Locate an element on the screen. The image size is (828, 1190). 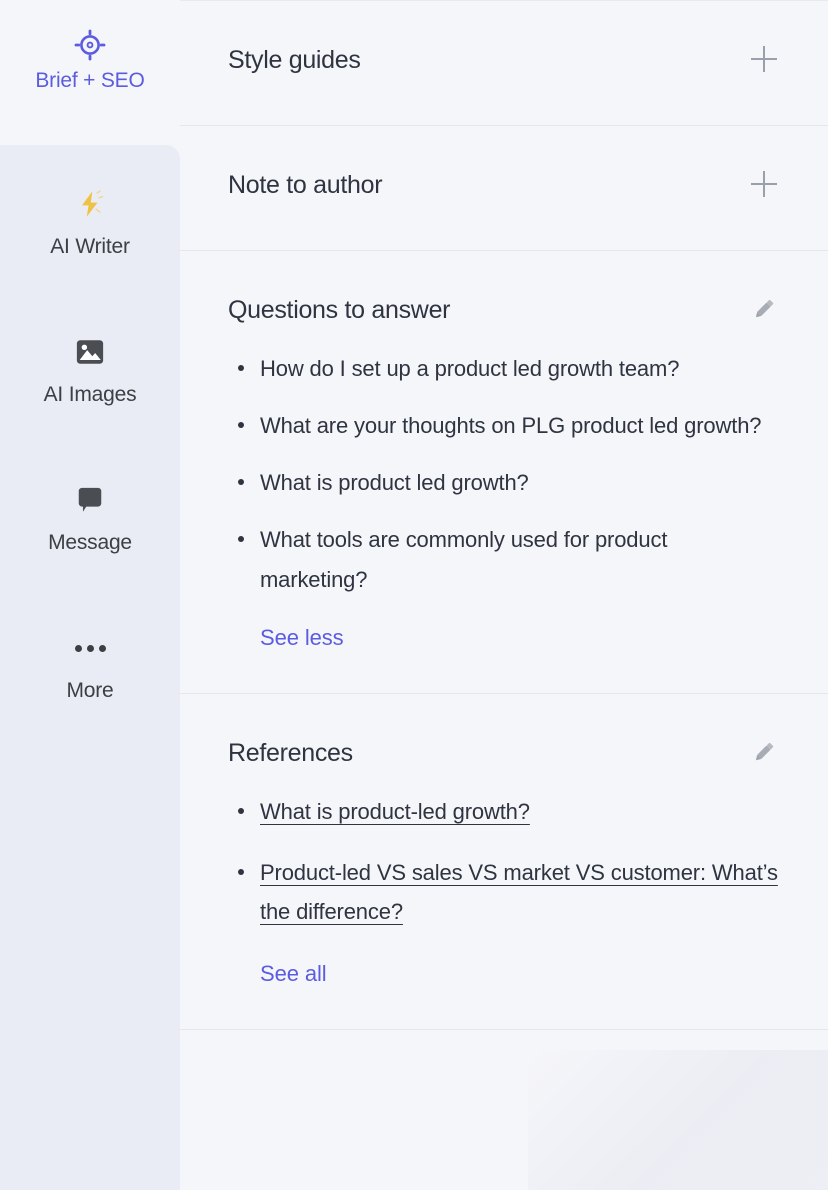
corner-gradient-overlay is located at coordinates (678, 1120).